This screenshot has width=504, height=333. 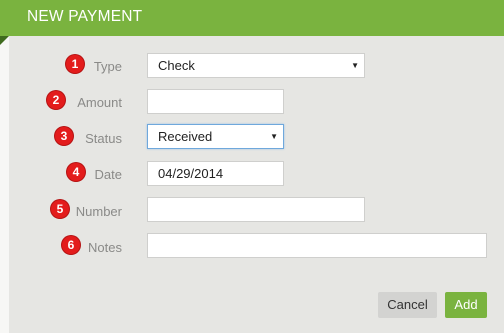 I want to click on header-corner-fold, so click(x=4, y=40).